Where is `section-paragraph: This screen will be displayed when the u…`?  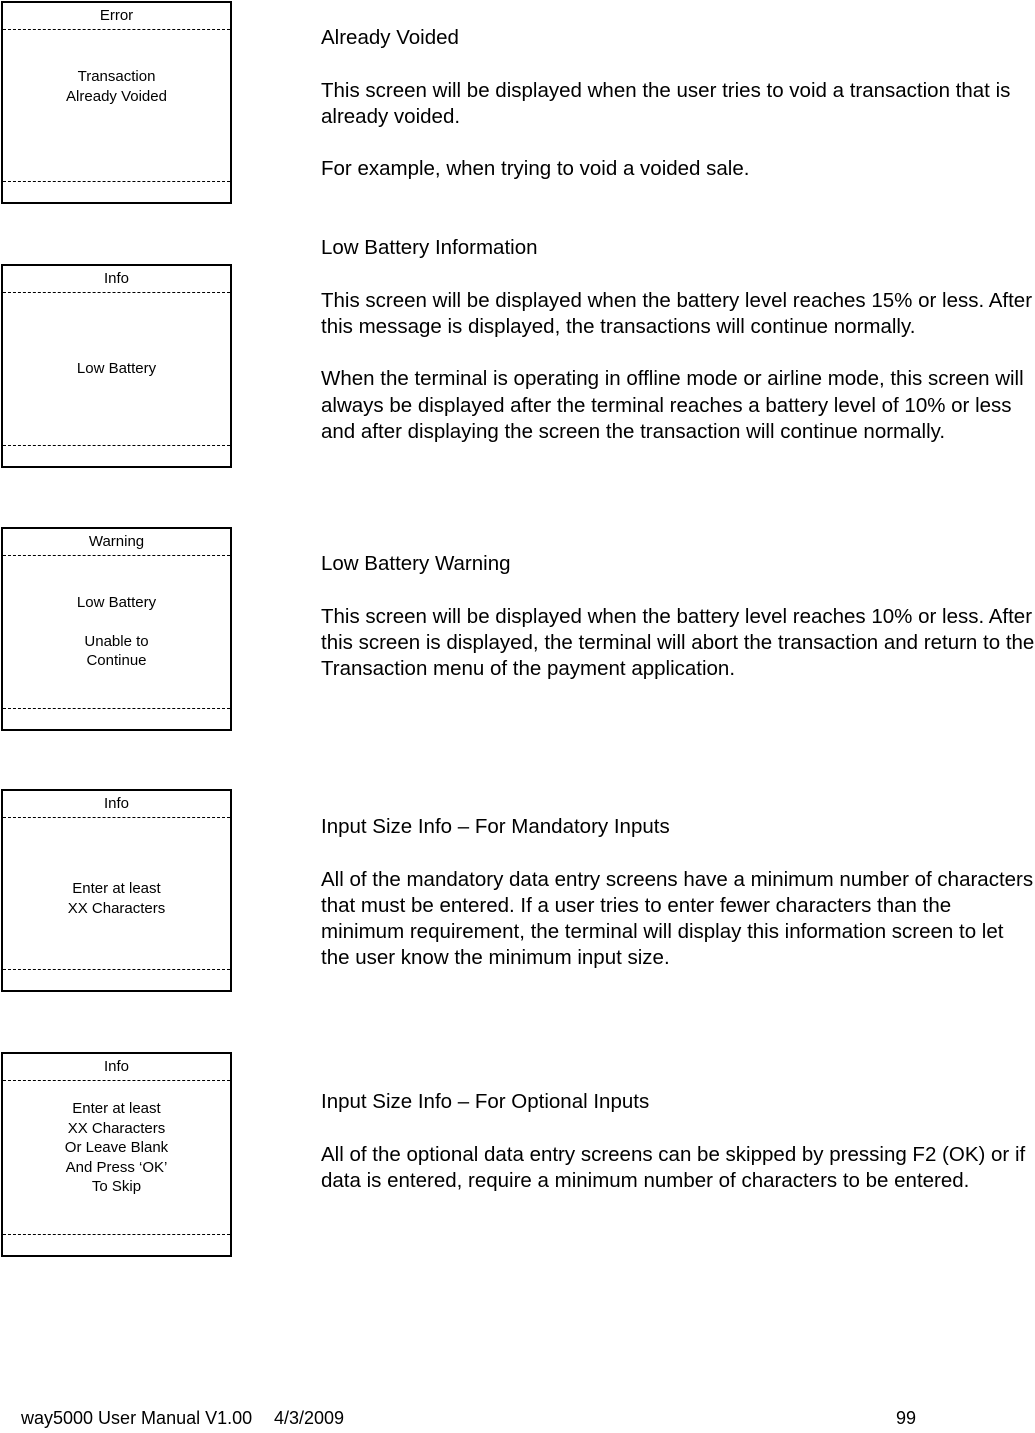 section-paragraph: This screen will be displayed when the u… is located at coordinates (666, 103).